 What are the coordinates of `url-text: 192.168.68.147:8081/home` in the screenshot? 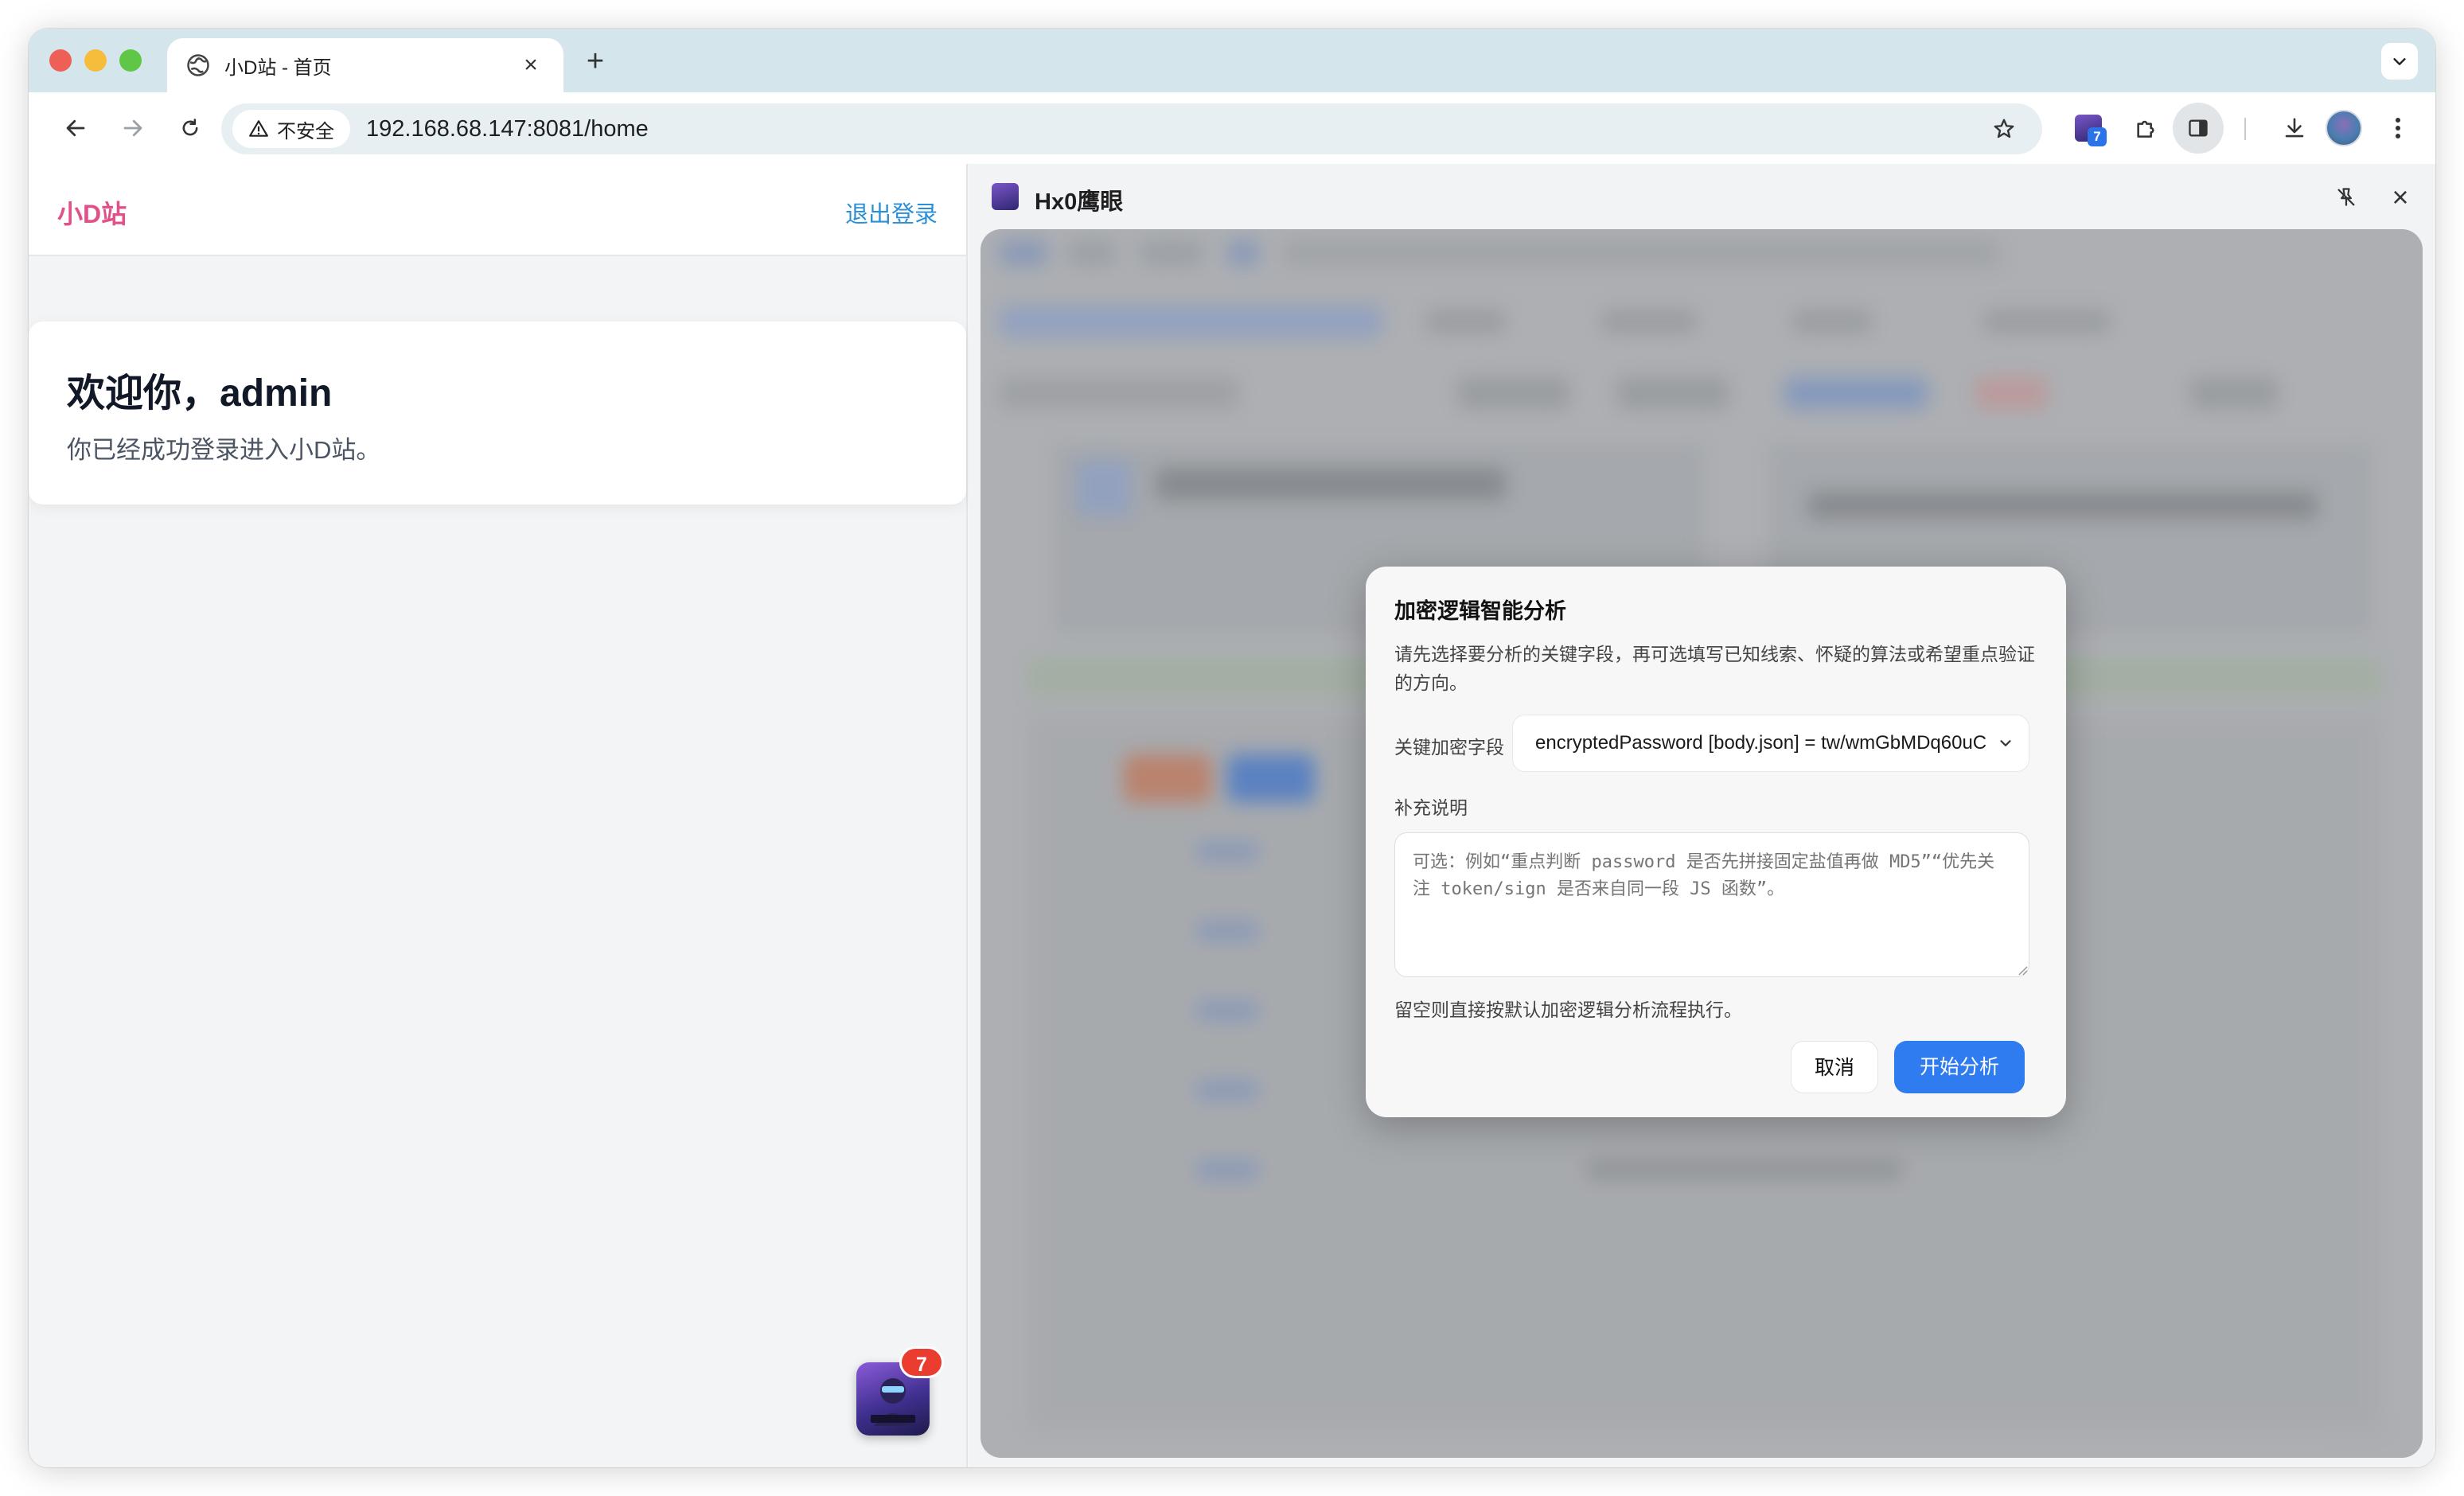 It's located at (1176, 129).